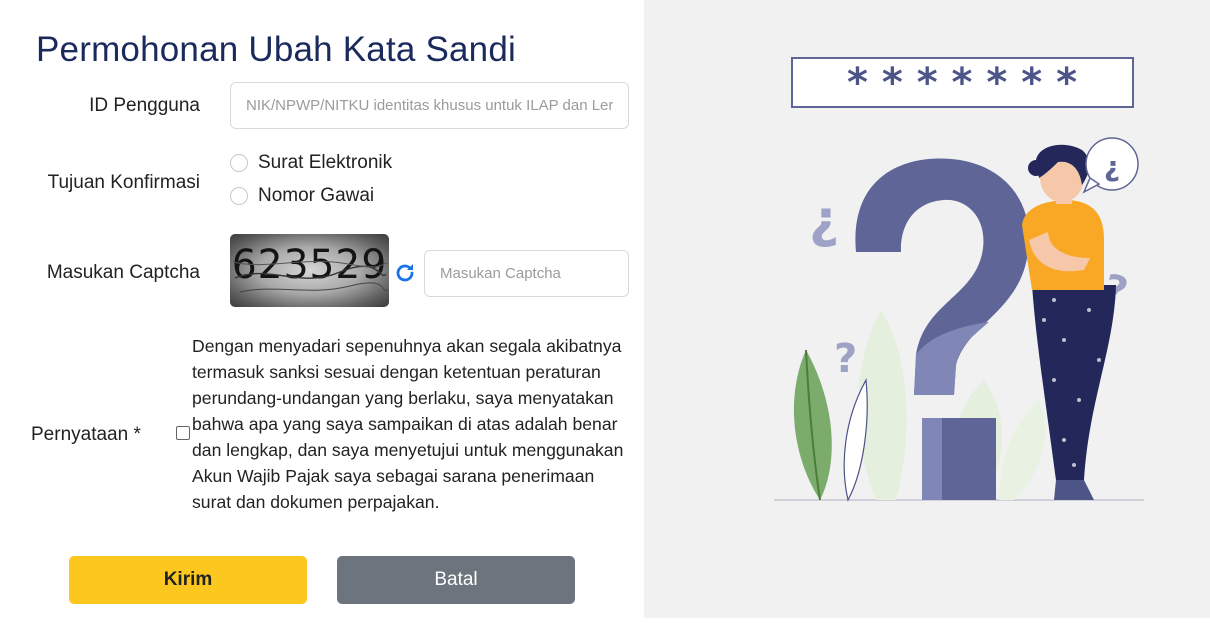 Image resolution: width=1210 pixels, height=623 pixels. I want to click on captcha-input, so click(526, 273).